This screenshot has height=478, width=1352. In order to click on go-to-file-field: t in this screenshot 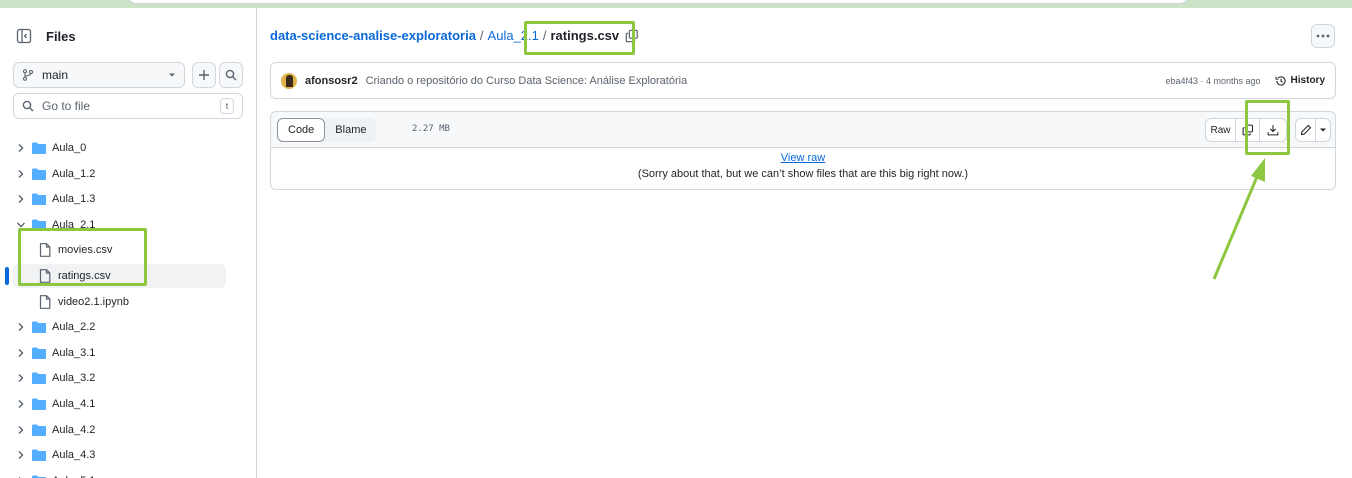, I will do `click(128, 106)`.